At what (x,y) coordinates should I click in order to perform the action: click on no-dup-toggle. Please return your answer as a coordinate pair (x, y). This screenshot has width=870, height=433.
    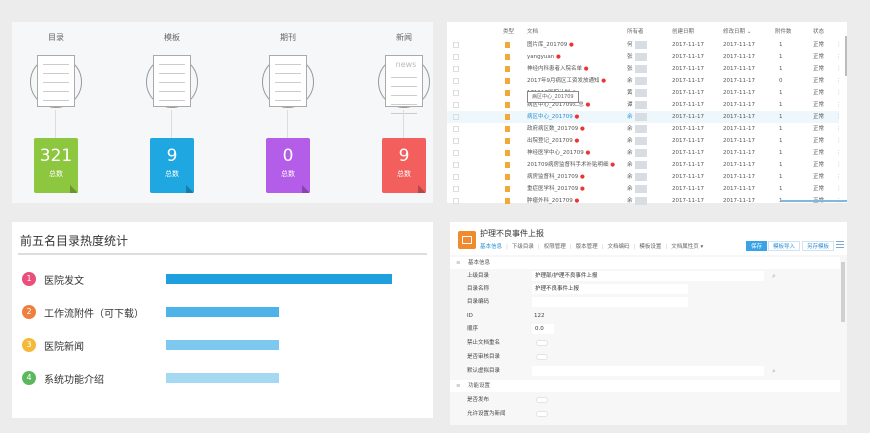
    Looking at the image, I should click on (542, 343).